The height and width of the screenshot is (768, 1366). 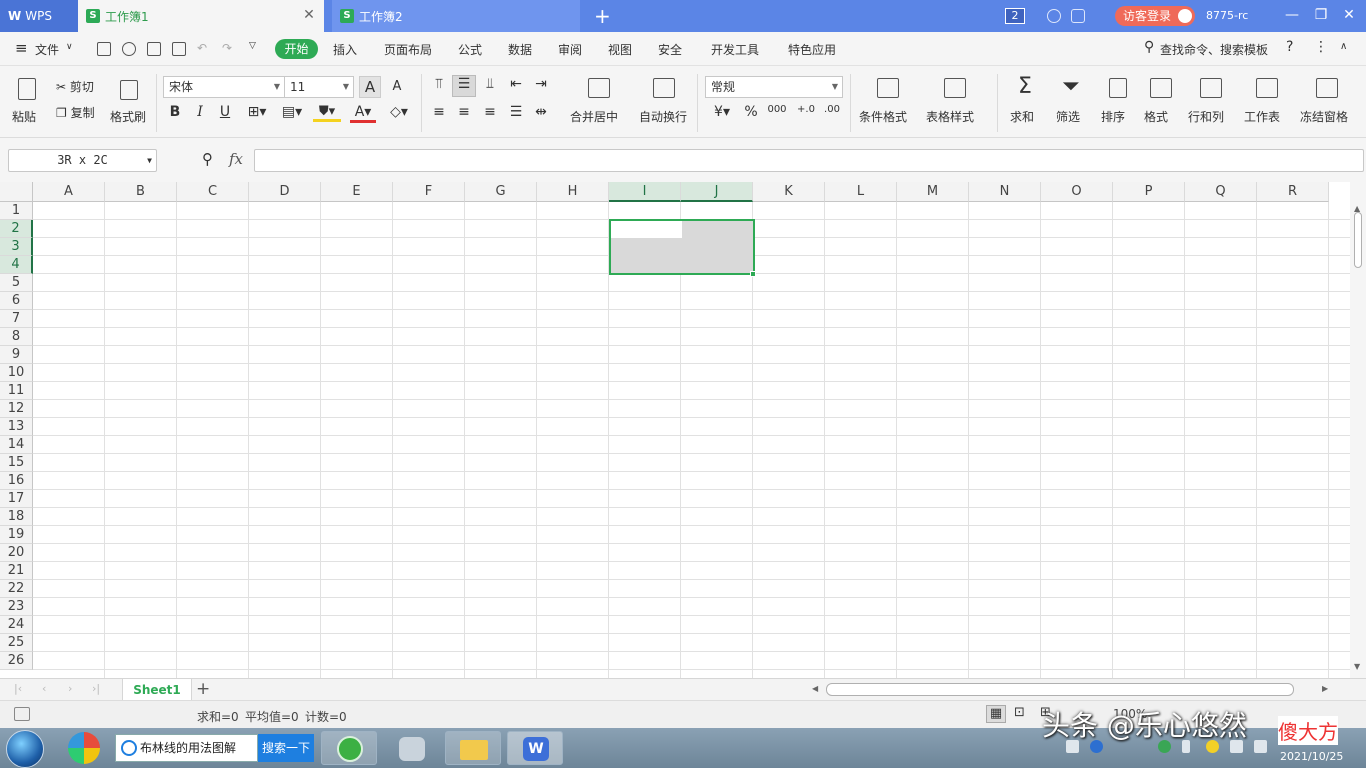 I want to click on collapse-ribbon-icon: ∧, so click(x=1343, y=46).